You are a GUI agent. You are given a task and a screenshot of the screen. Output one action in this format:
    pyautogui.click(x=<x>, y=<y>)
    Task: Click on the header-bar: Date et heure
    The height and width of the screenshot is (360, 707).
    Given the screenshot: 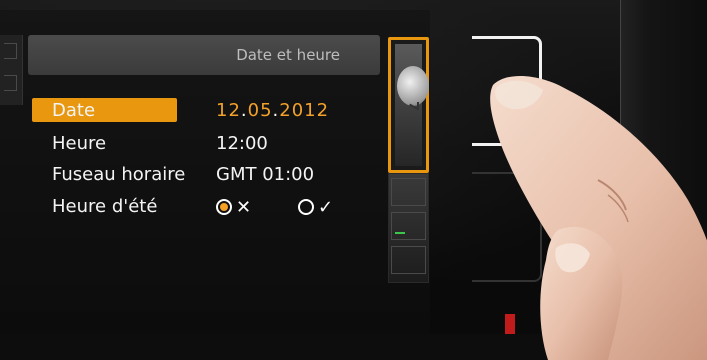 What is the action you would take?
    pyautogui.click(x=204, y=55)
    